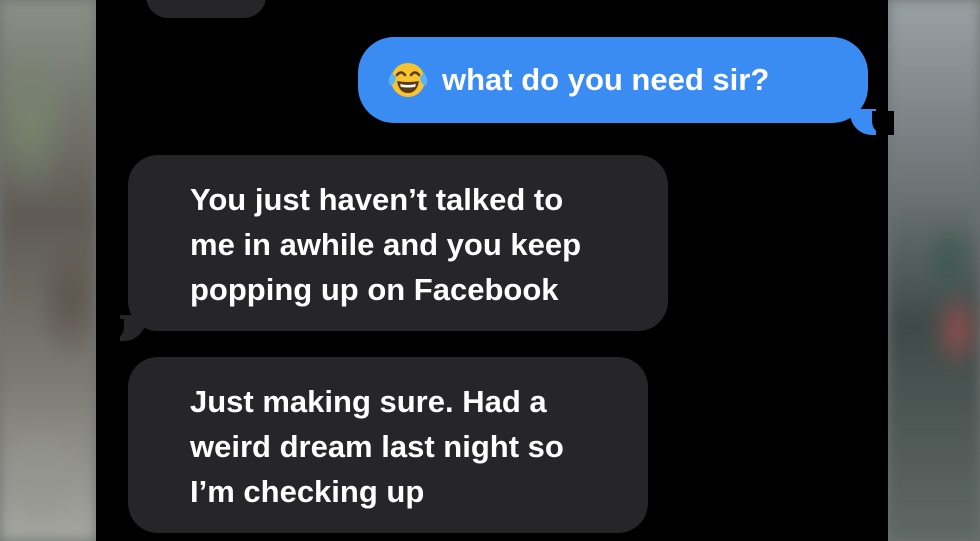  What do you see at coordinates (374, 289) in the screenshot?
I see `message-line: popping up on Facebook` at bounding box center [374, 289].